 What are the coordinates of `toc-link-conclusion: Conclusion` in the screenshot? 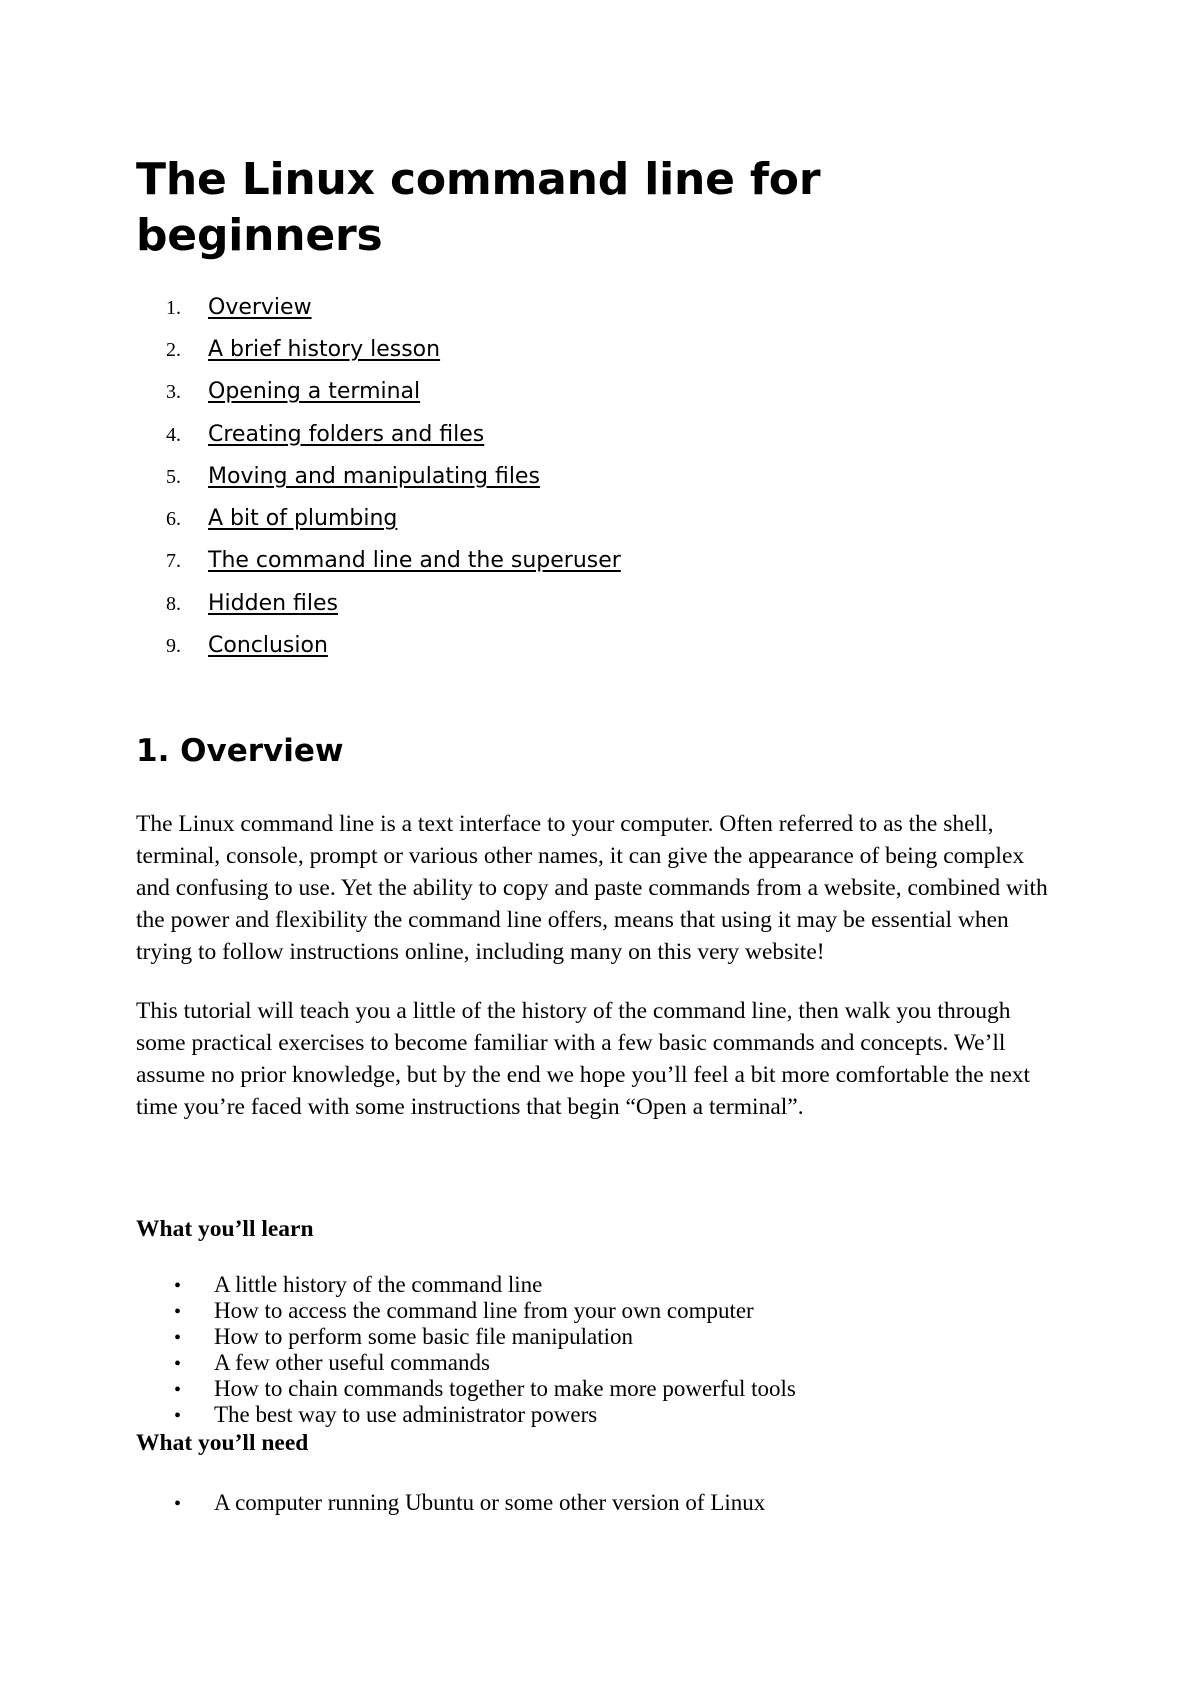 It's located at (268, 645).